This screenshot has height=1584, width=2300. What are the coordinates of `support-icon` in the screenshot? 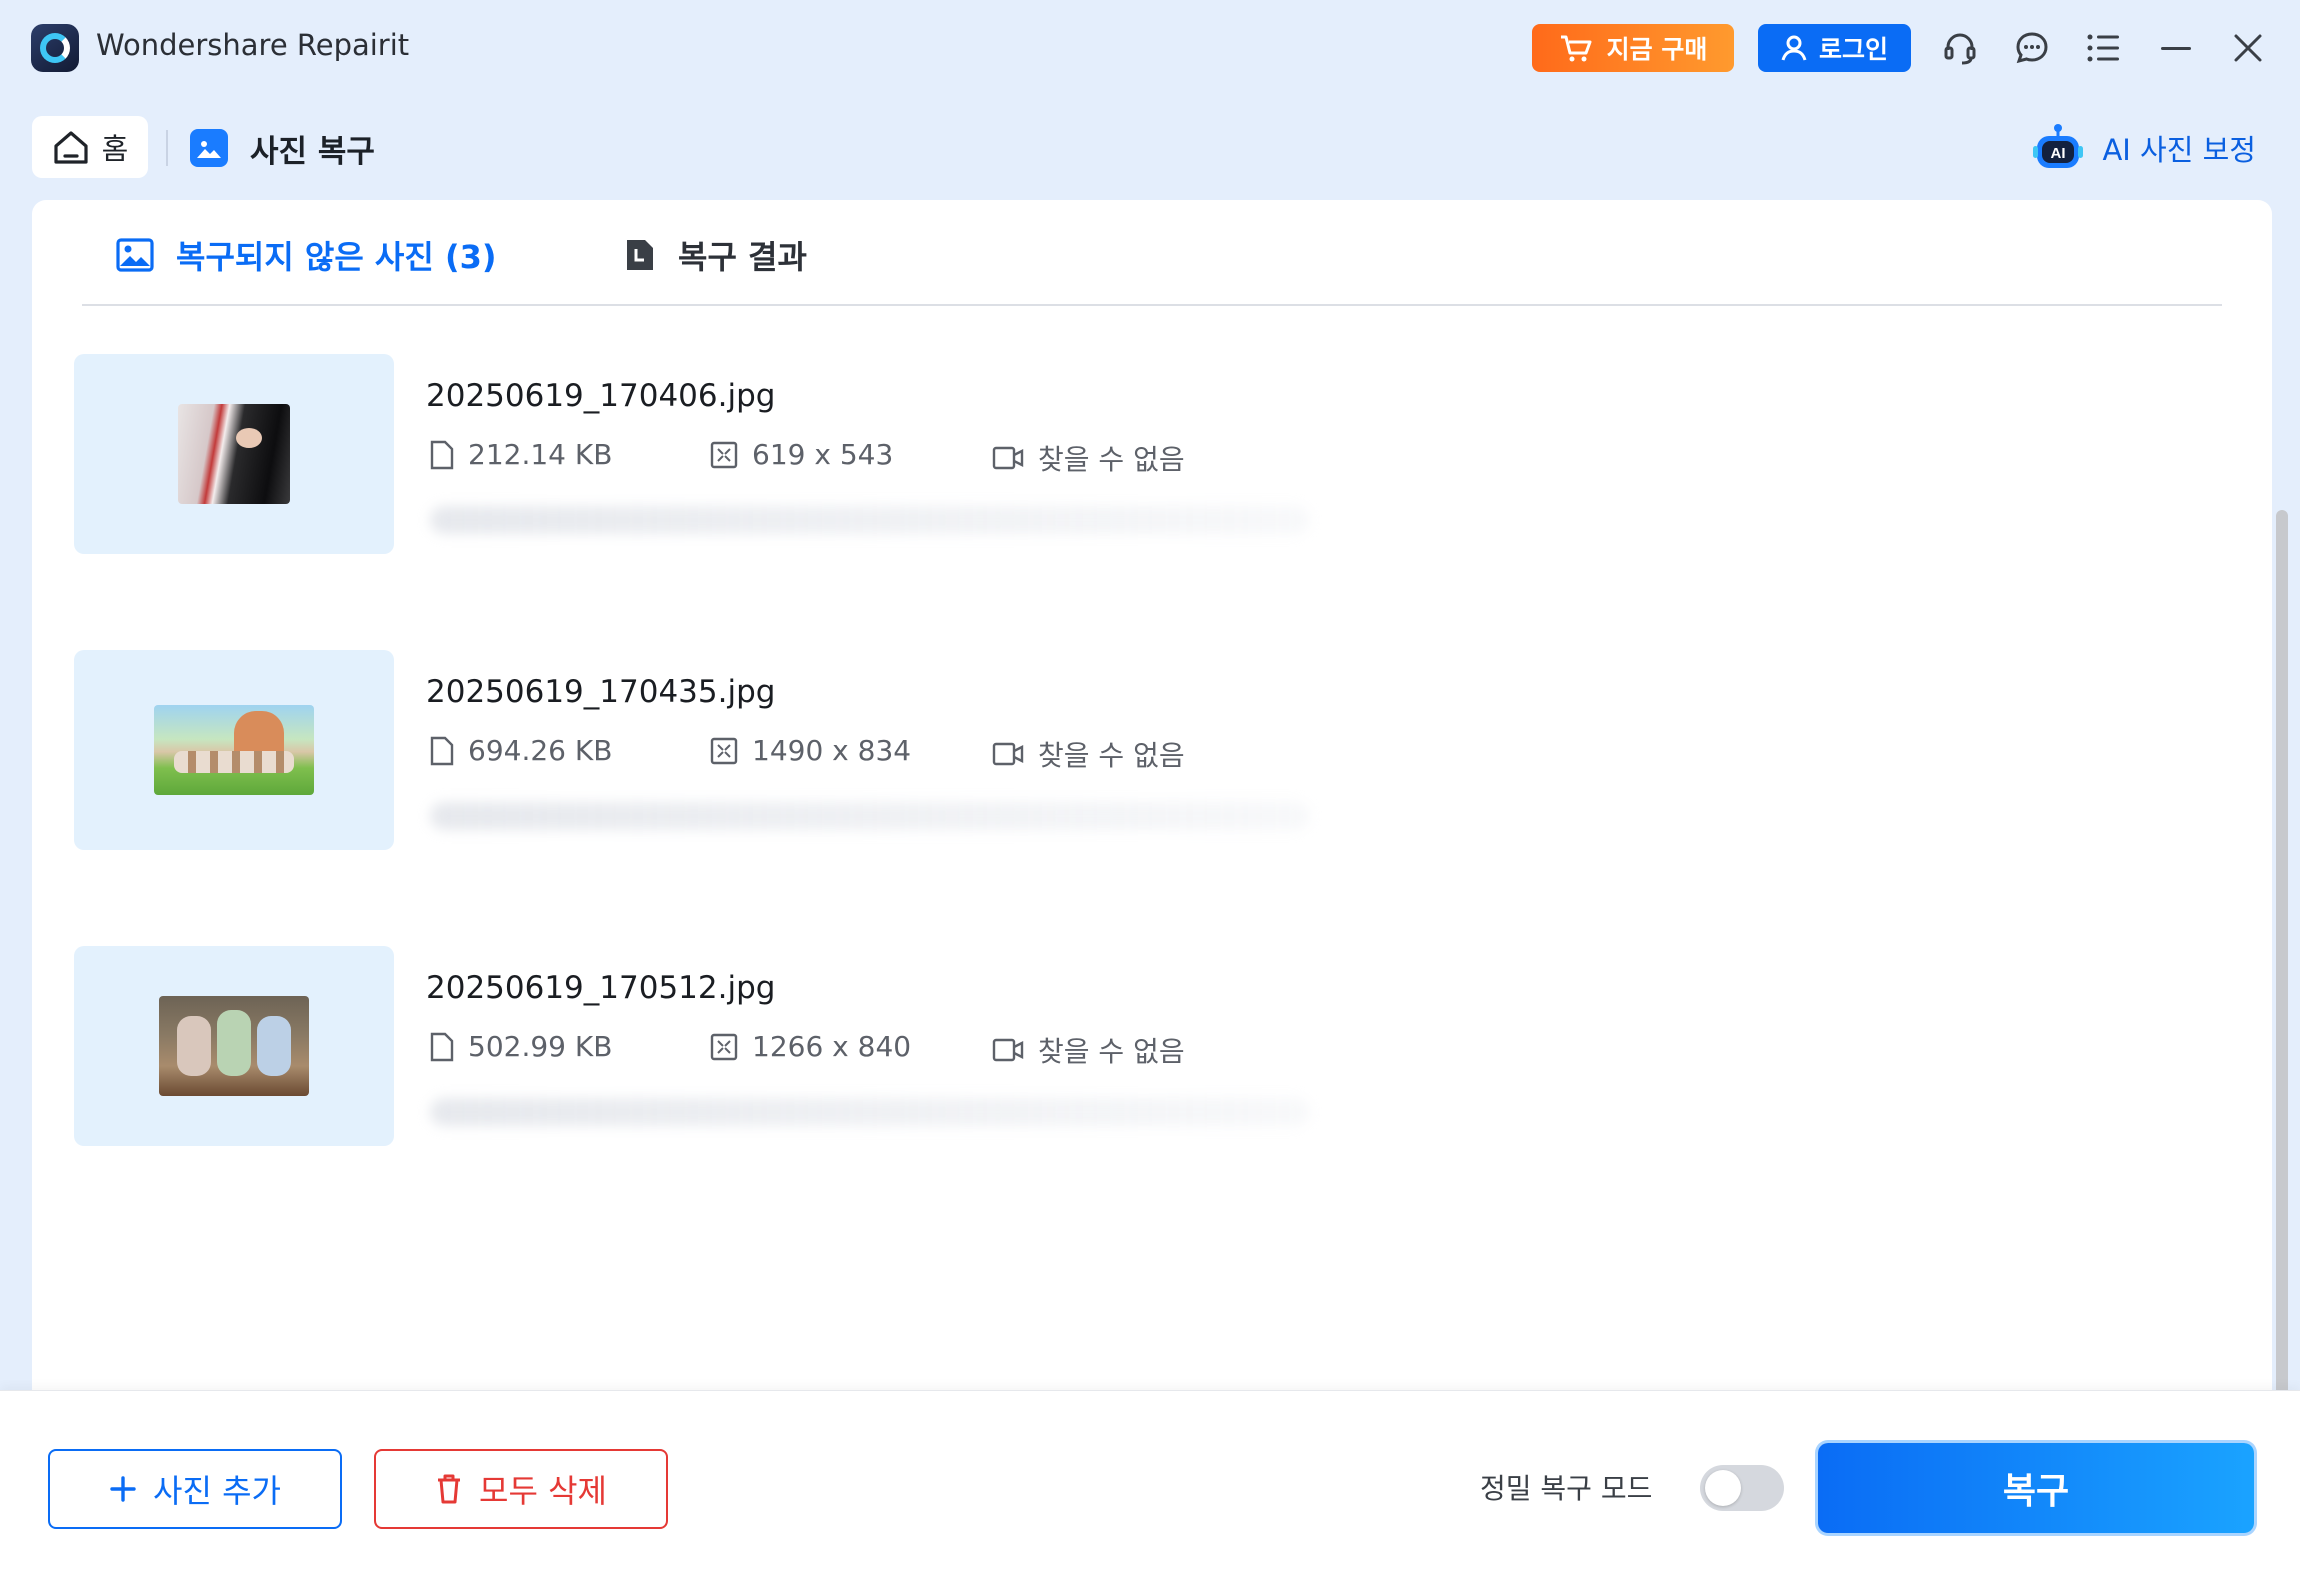 It's located at (1960, 48).